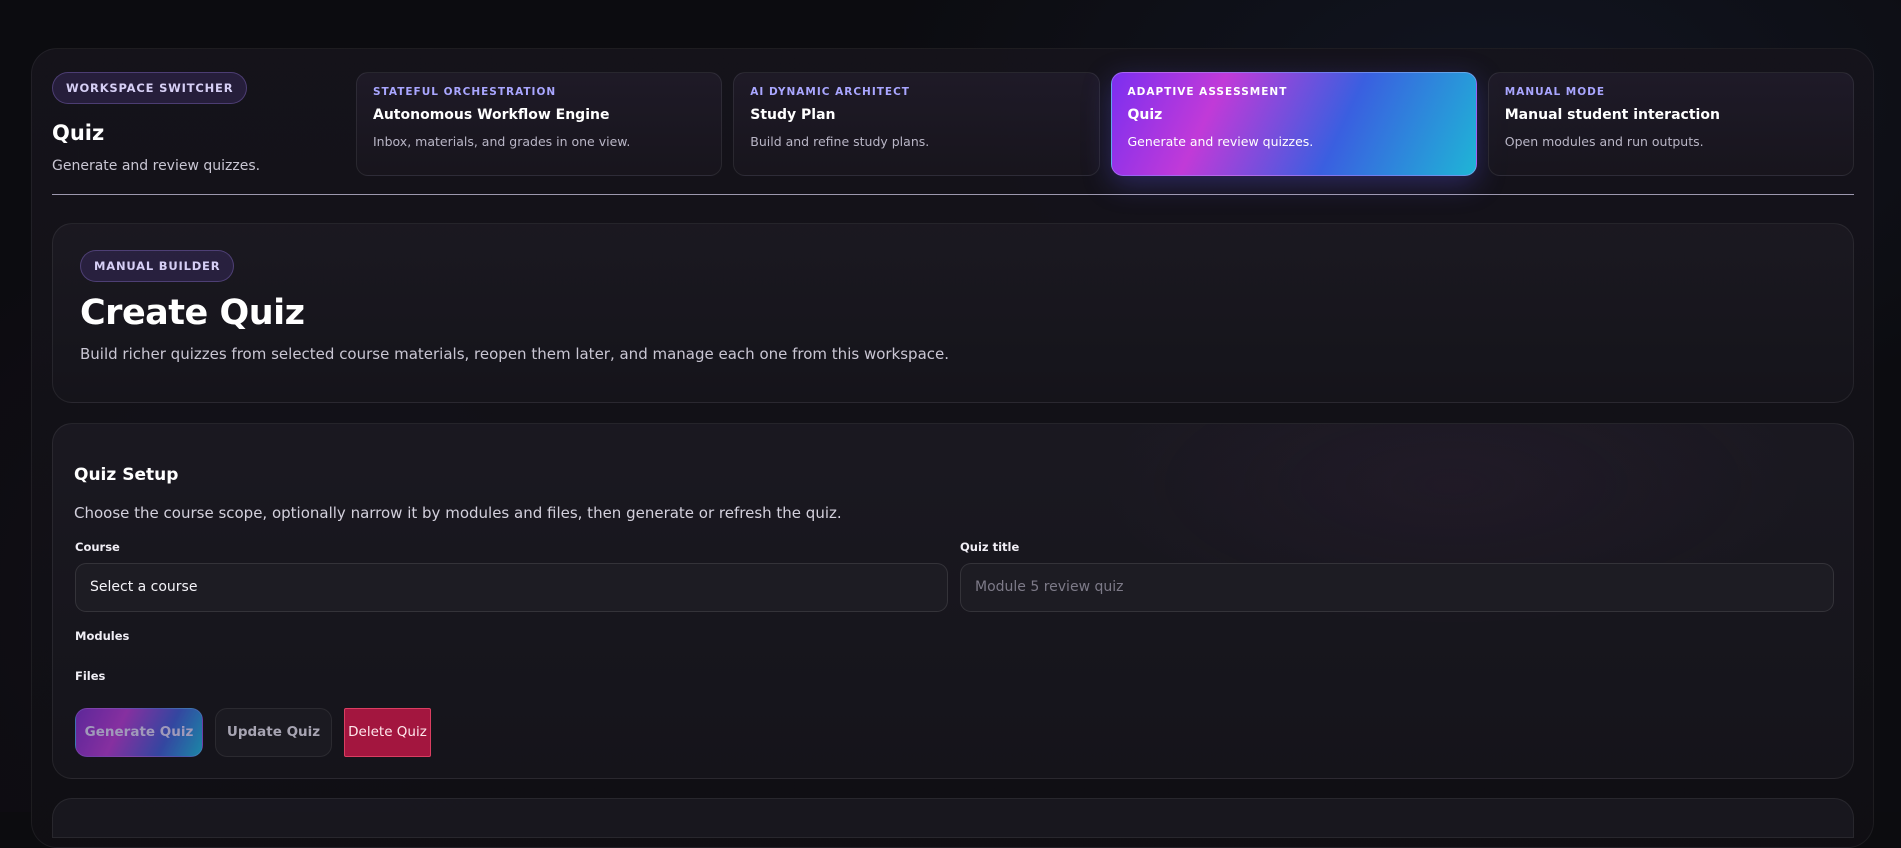  What do you see at coordinates (793, 115) in the screenshot?
I see `mode-card-name: Study Plan` at bounding box center [793, 115].